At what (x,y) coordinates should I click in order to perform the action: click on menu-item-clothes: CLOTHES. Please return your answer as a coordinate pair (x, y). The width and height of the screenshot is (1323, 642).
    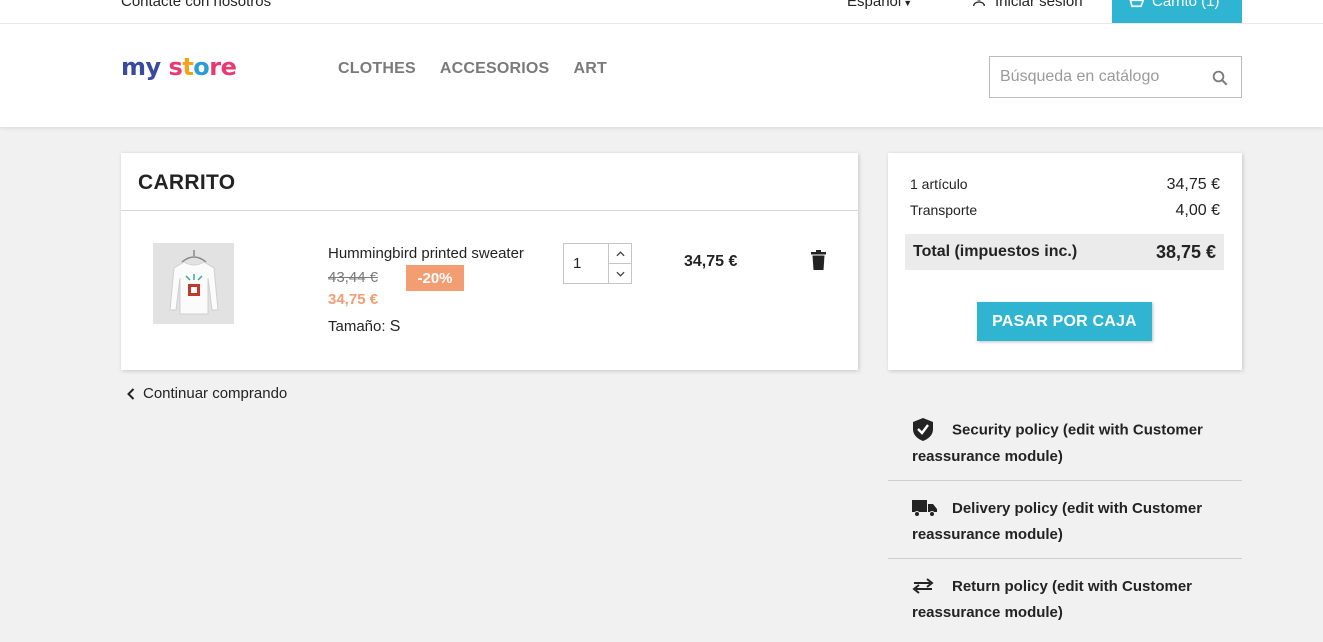
    Looking at the image, I should click on (377, 69).